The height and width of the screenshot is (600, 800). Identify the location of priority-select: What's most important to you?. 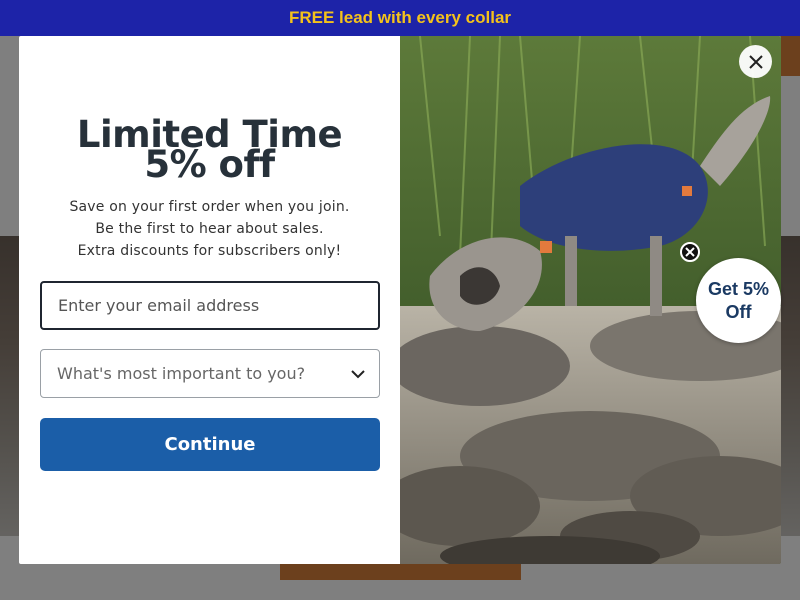
(210, 373).